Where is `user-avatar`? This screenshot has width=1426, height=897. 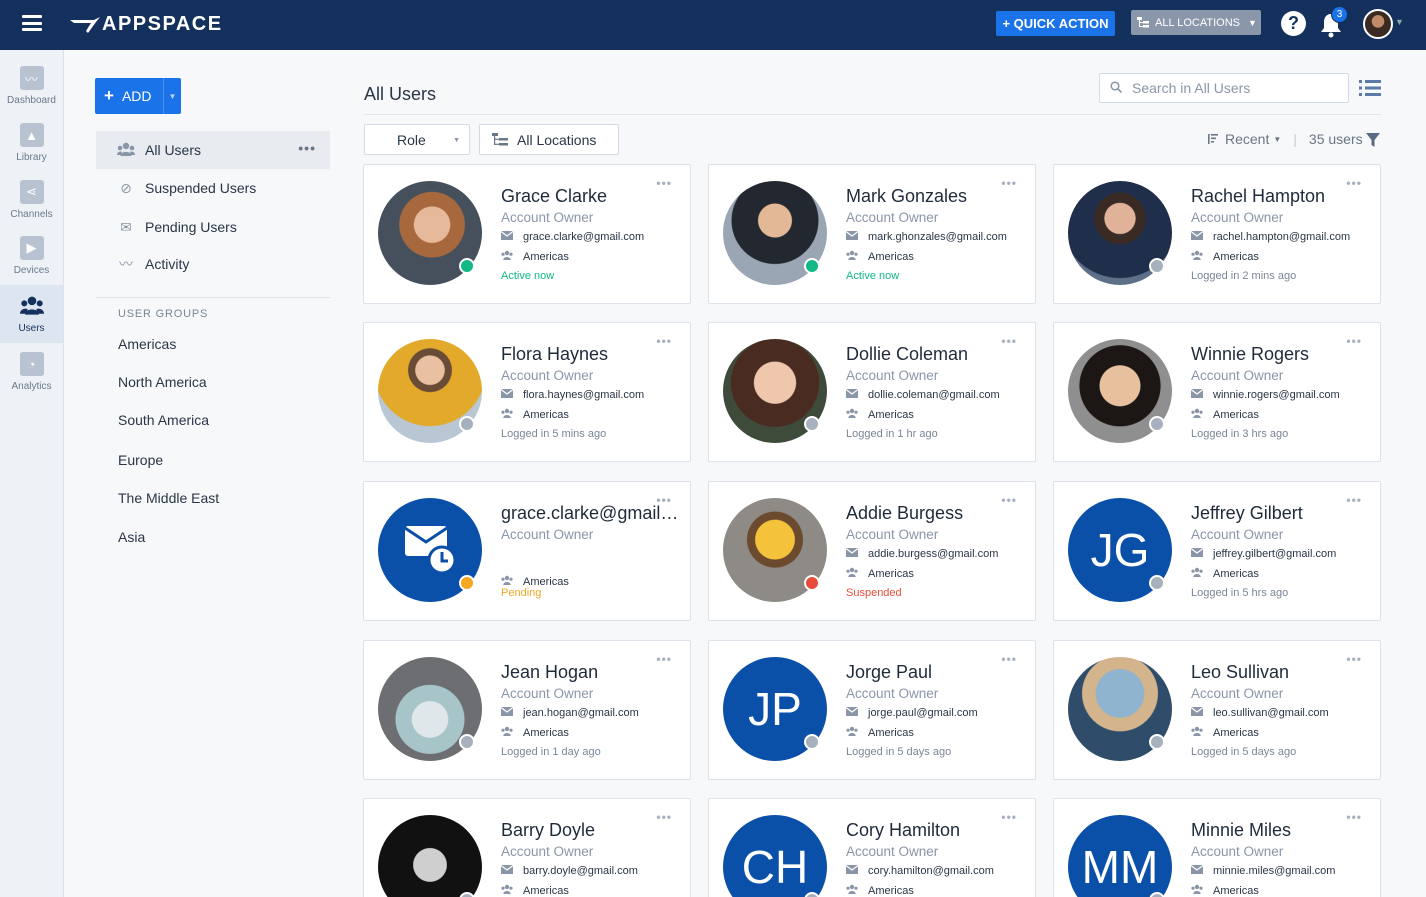
user-avatar is located at coordinates (1378, 24).